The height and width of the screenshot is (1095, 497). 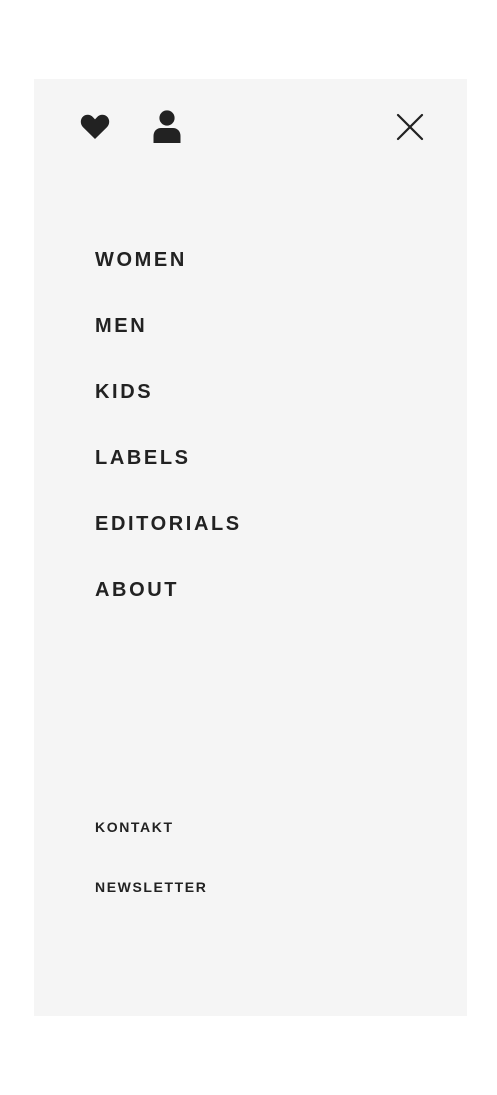 I want to click on nav-link-editorials: EDITORIALS, so click(x=168, y=524).